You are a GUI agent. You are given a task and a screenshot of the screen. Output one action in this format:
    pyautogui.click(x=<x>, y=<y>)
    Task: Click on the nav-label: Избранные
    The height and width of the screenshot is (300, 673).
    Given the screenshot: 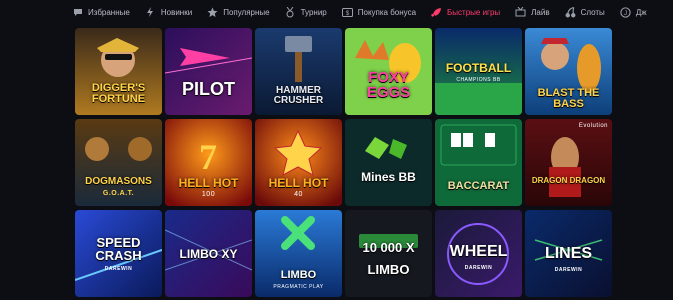 What is the action you would take?
    pyautogui.click(x=109, y=12)
    